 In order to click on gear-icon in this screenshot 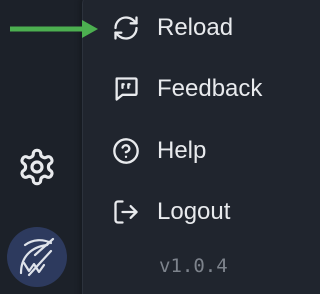, I will do `click(37, 167)`.